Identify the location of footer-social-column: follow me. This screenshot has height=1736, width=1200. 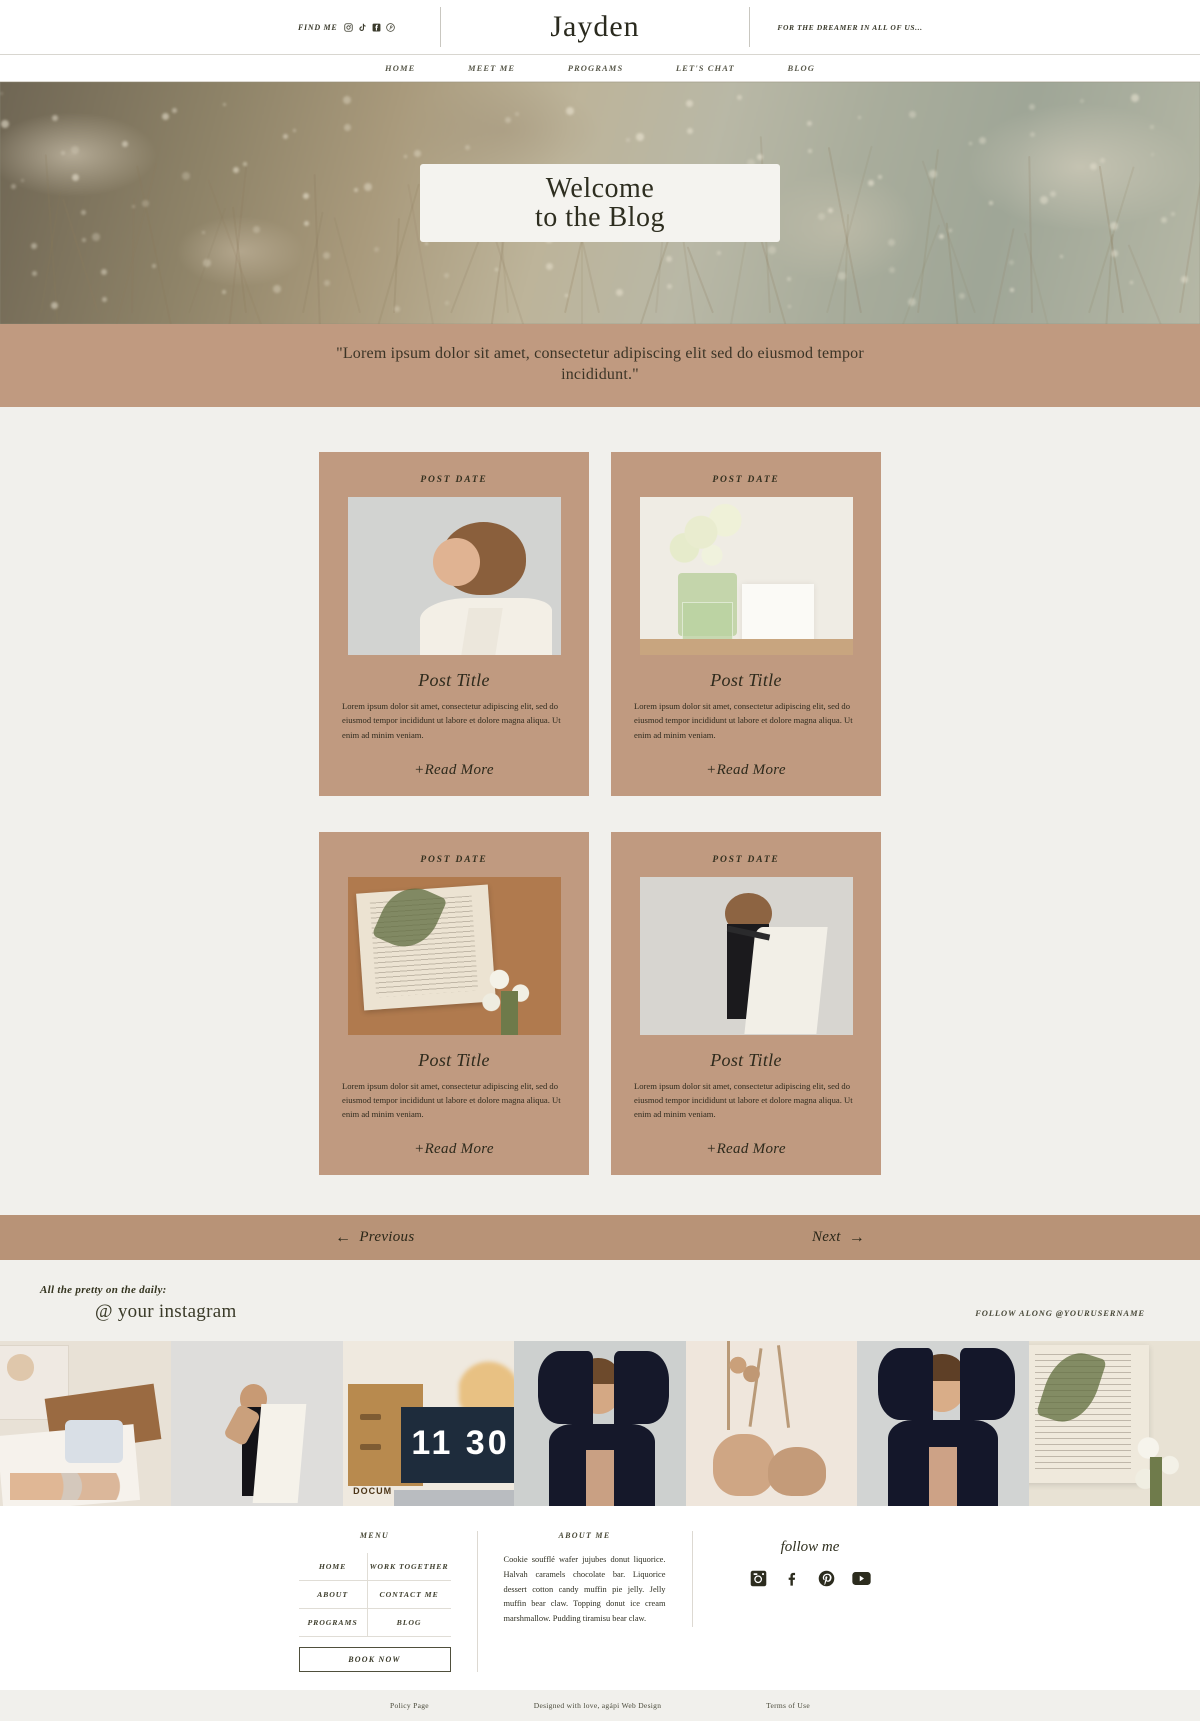
(810, 1559).